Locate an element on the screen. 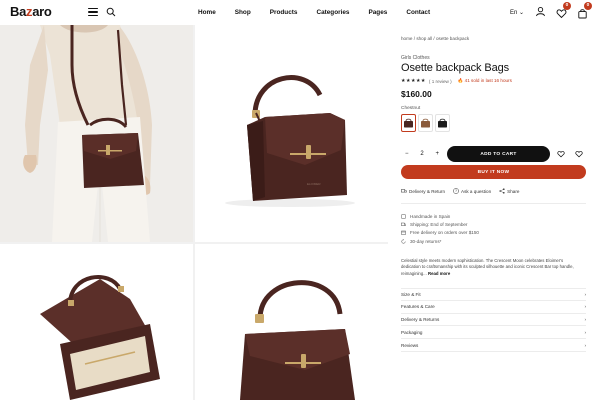  feature-shipping: Shipping: End of September is located at coordinates (440, 224).